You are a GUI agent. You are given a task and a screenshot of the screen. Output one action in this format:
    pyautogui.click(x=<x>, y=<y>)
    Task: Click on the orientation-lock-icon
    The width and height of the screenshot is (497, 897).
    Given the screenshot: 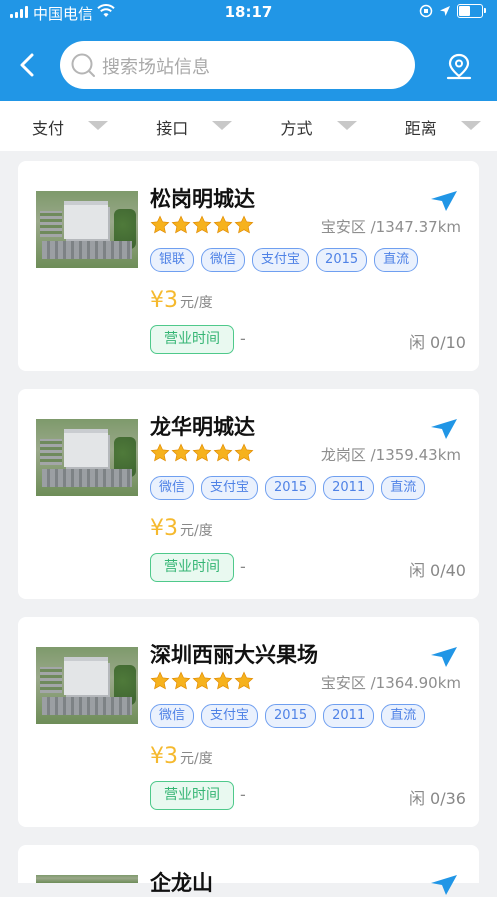 What is the action you would take?
    pyautogui.click(x=426, y=11)
    